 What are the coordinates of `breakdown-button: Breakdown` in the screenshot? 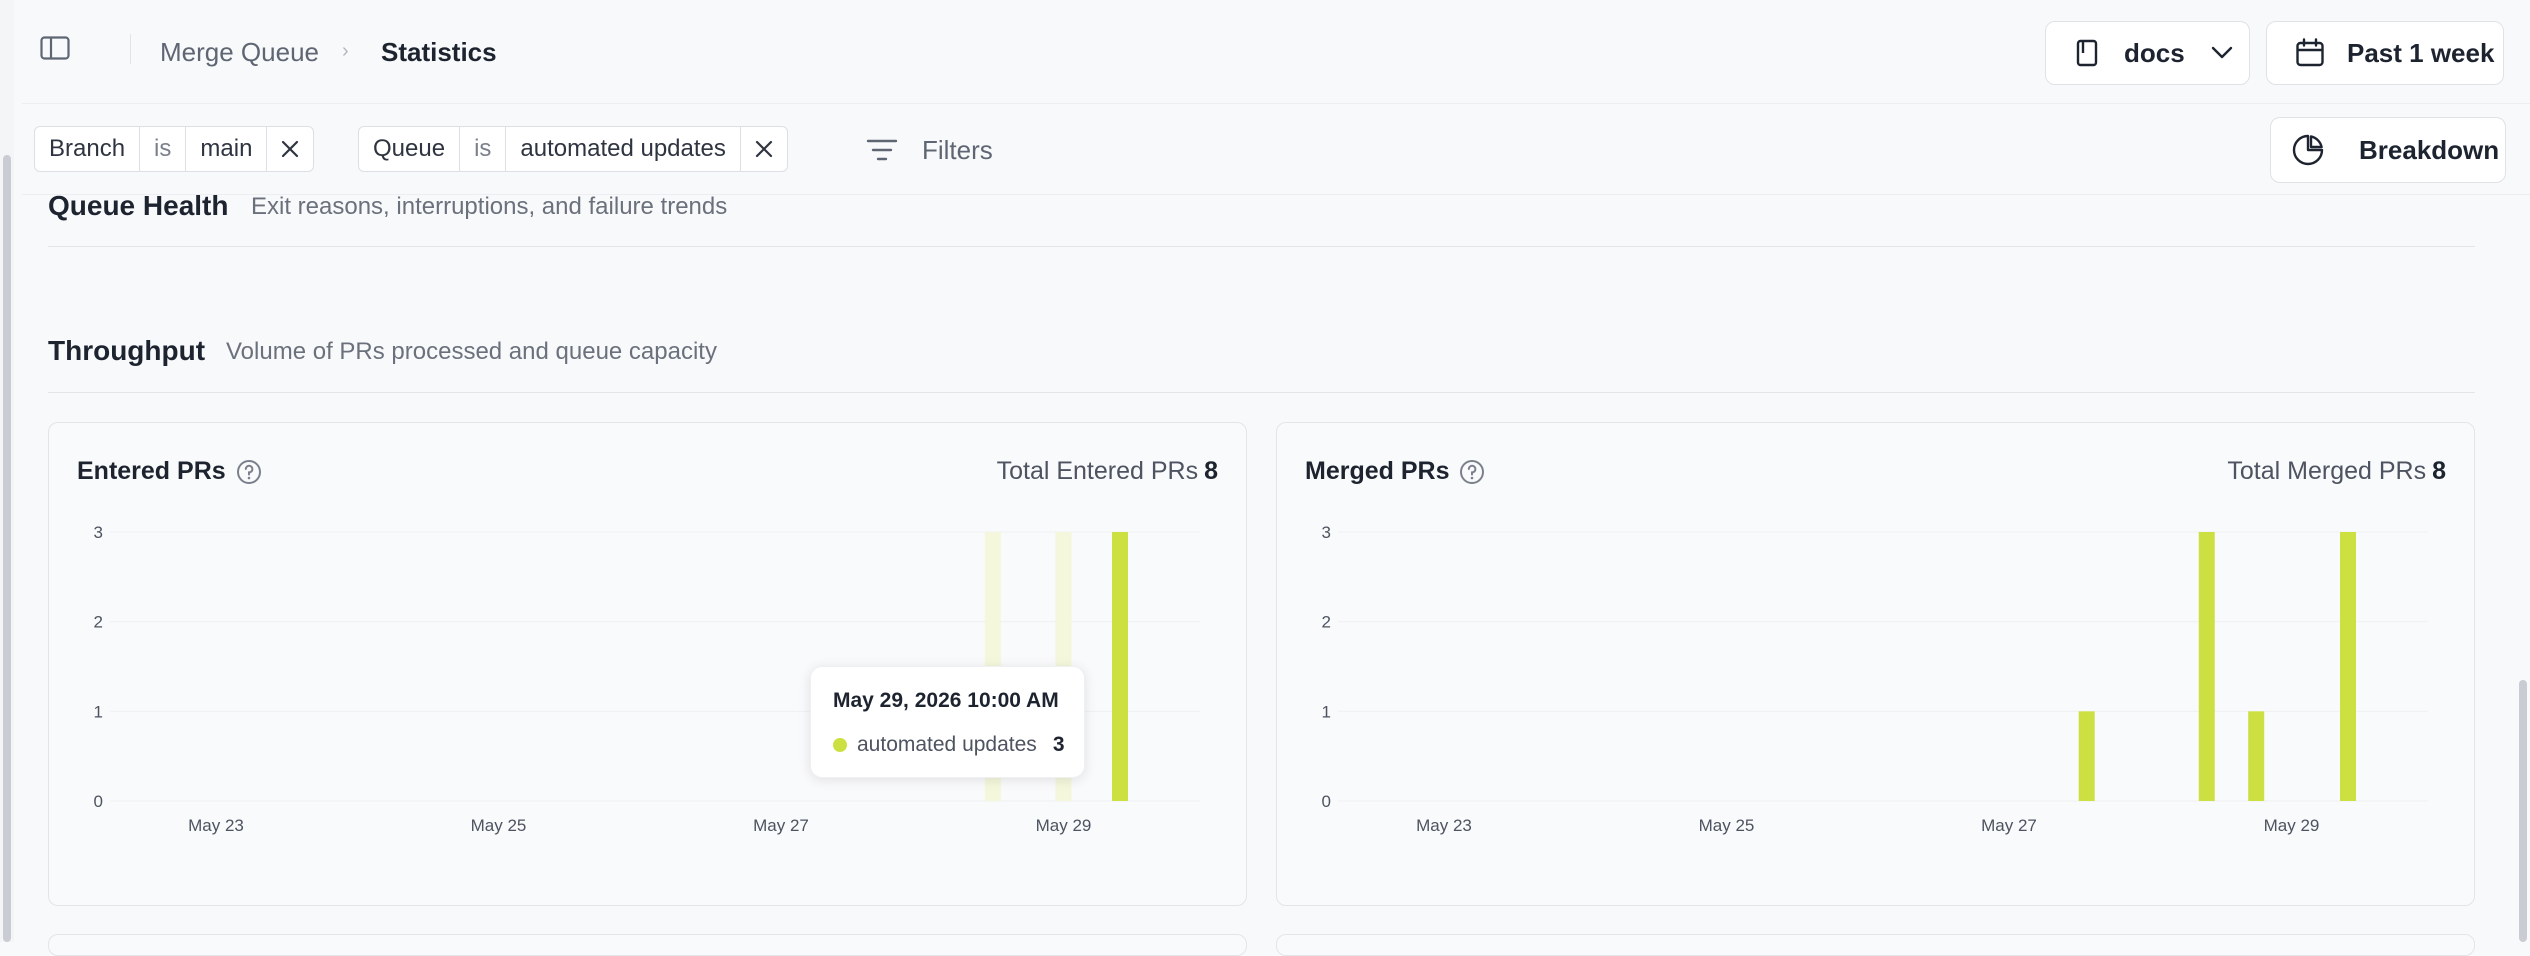 It's located at (2388, 150).